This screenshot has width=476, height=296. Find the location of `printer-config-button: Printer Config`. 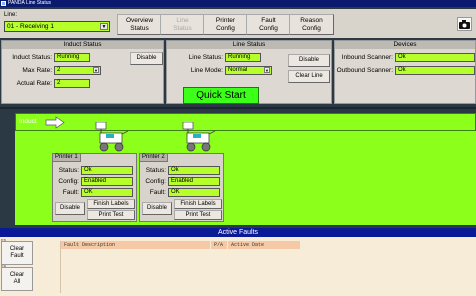

printer-config-button: Printer Config is located at coordinates (225, 24).